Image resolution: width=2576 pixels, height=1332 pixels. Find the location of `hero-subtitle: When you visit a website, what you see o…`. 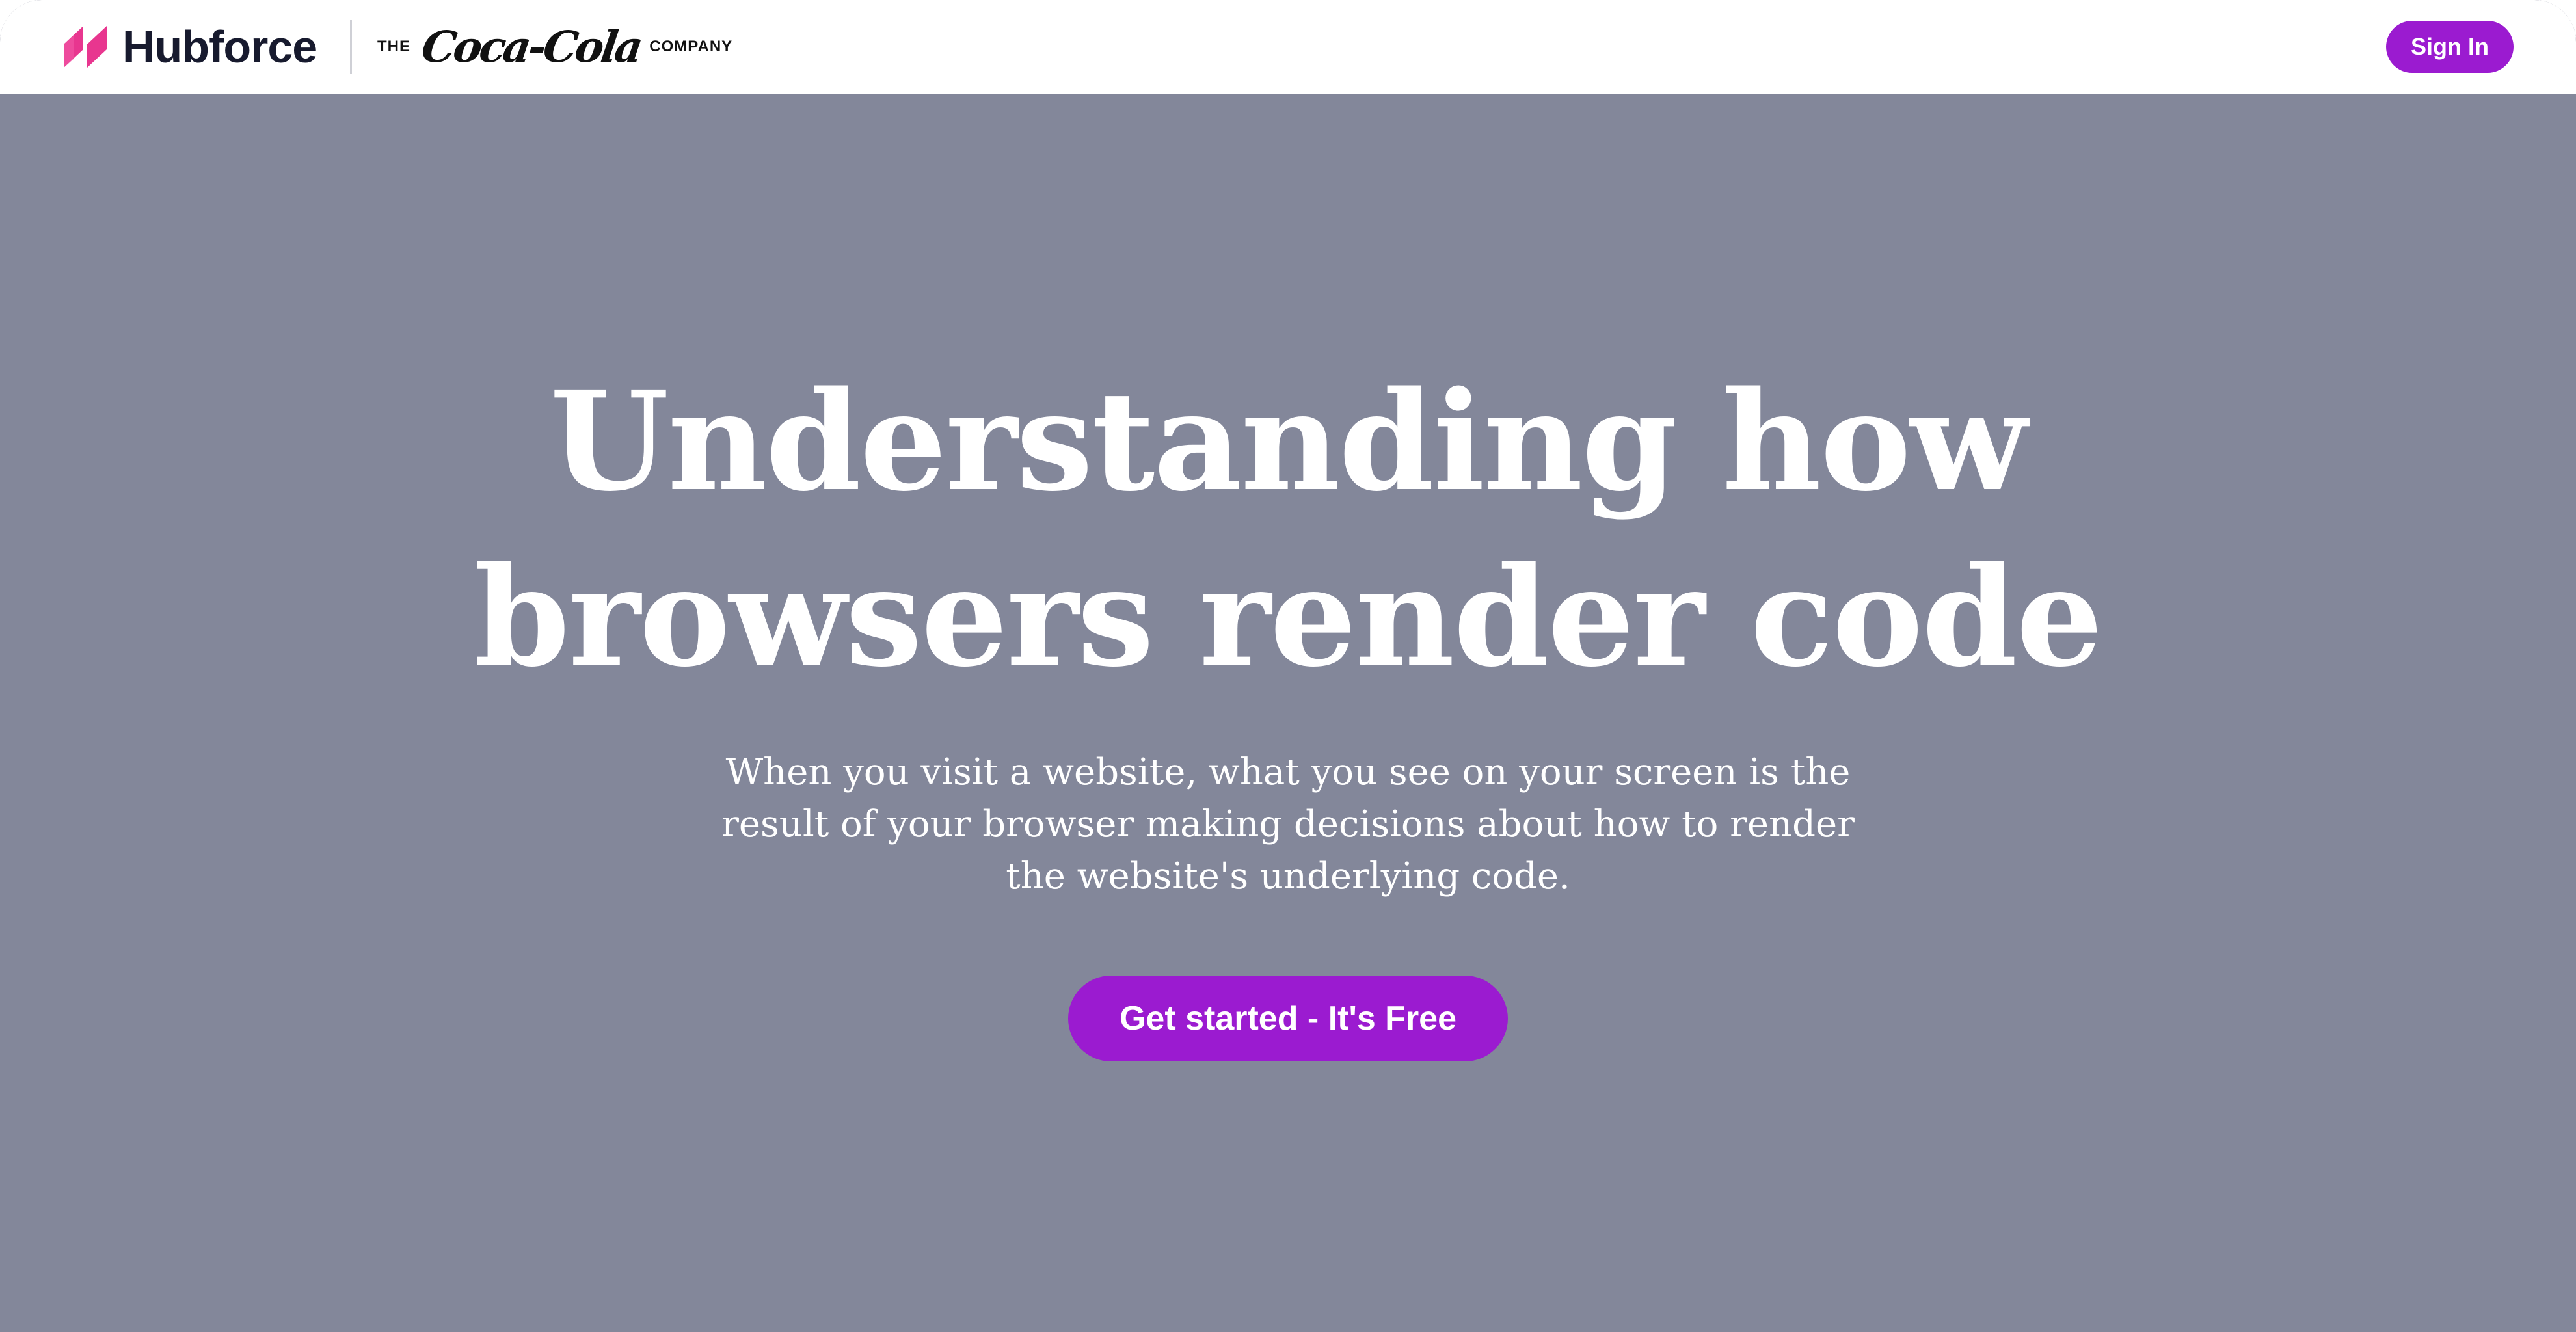

hero-subtitle: When you visit a website, what you see o… is located at coordinates (1288, 824).